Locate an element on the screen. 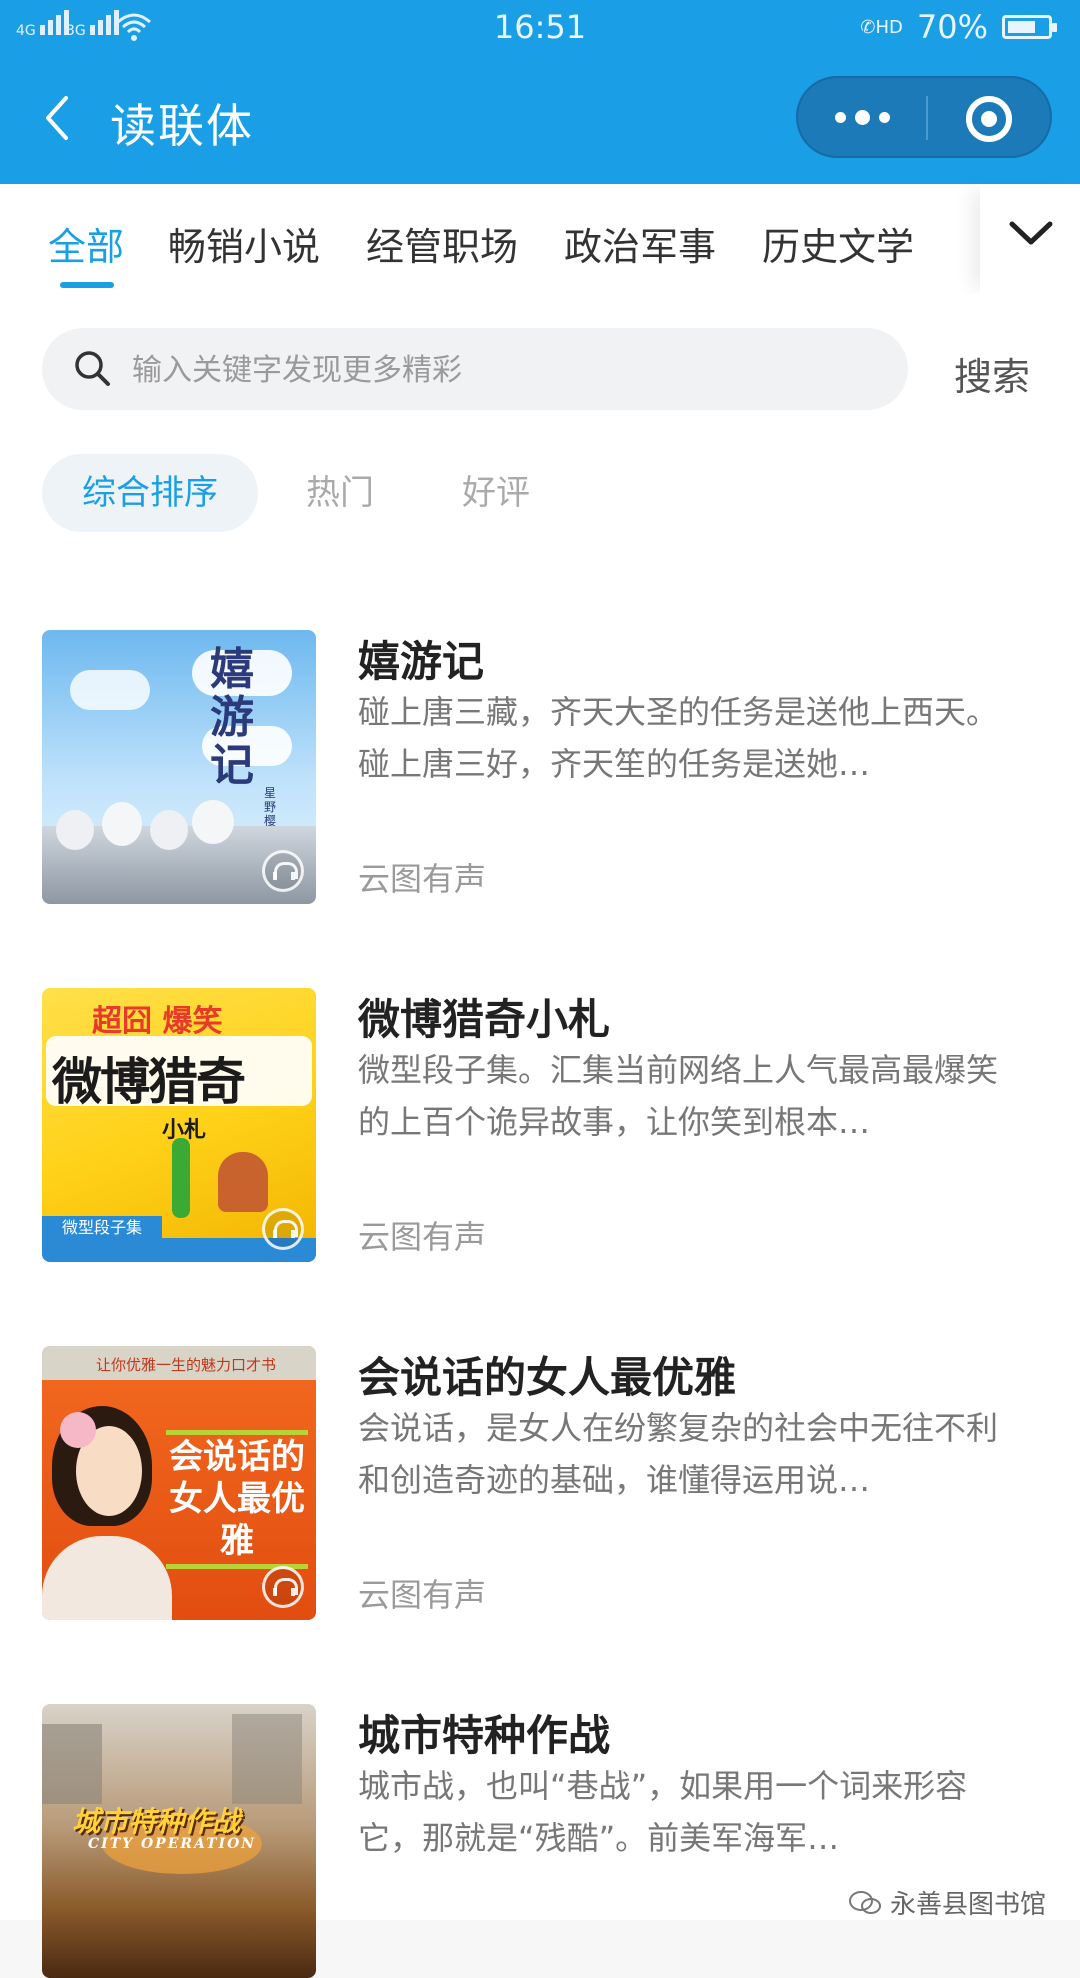 The image size is (1080, 1978). cover-author: 星野樱 is located at coordinates (270, 807).